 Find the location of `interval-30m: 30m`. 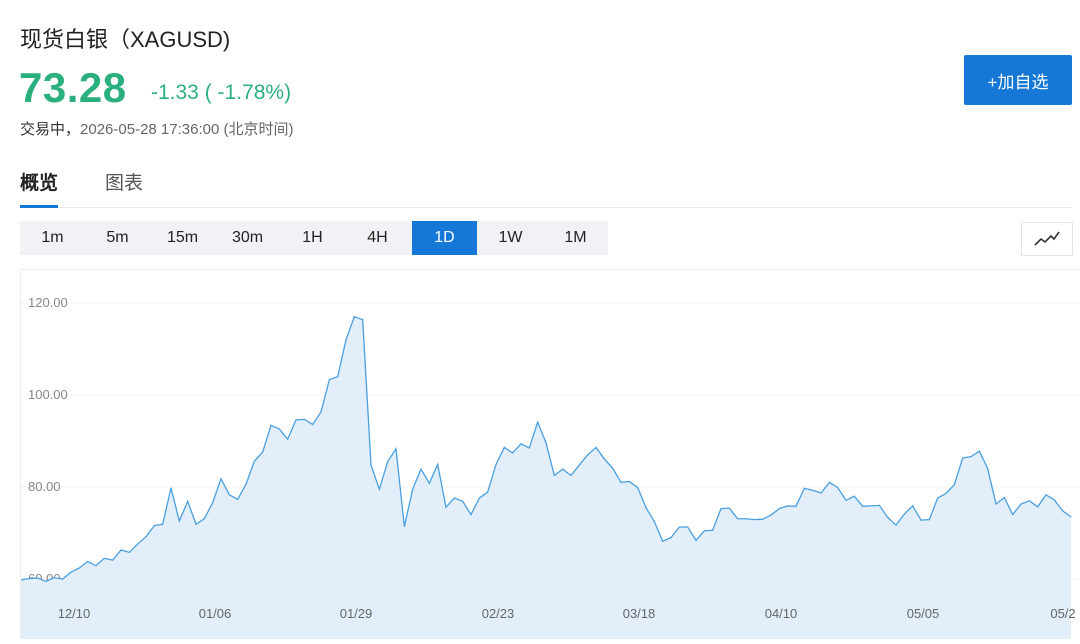

interval-30m: 30m is located at coordinates (247, 238).